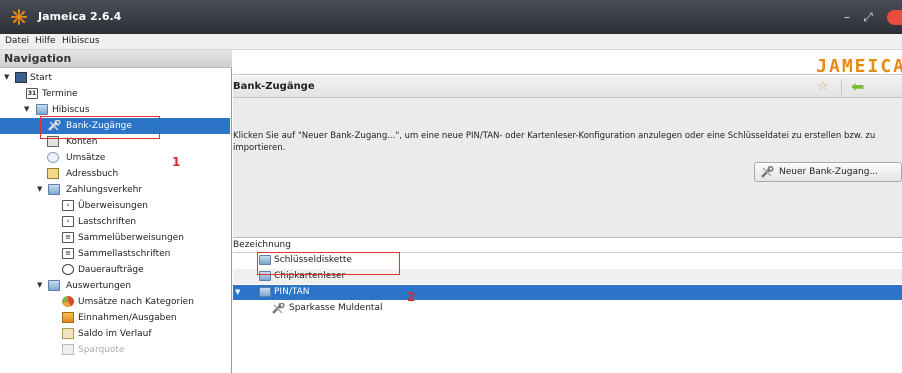  What do you see at coordinates (859, 66) in the screenshot?
I see `jameica-logo: JAMEICA` at bounding box center [859, 66].